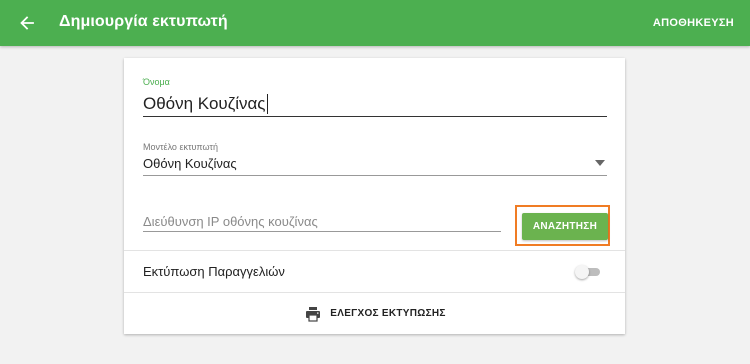 The width and height of the screenshot is (750, 364). What do you see at coordinates (230, 221) in the screenshot?
I see `ip-address-placeholder: Διεύθυνση IP οθόνης κουζίνας` at bounding box center [230, 221].